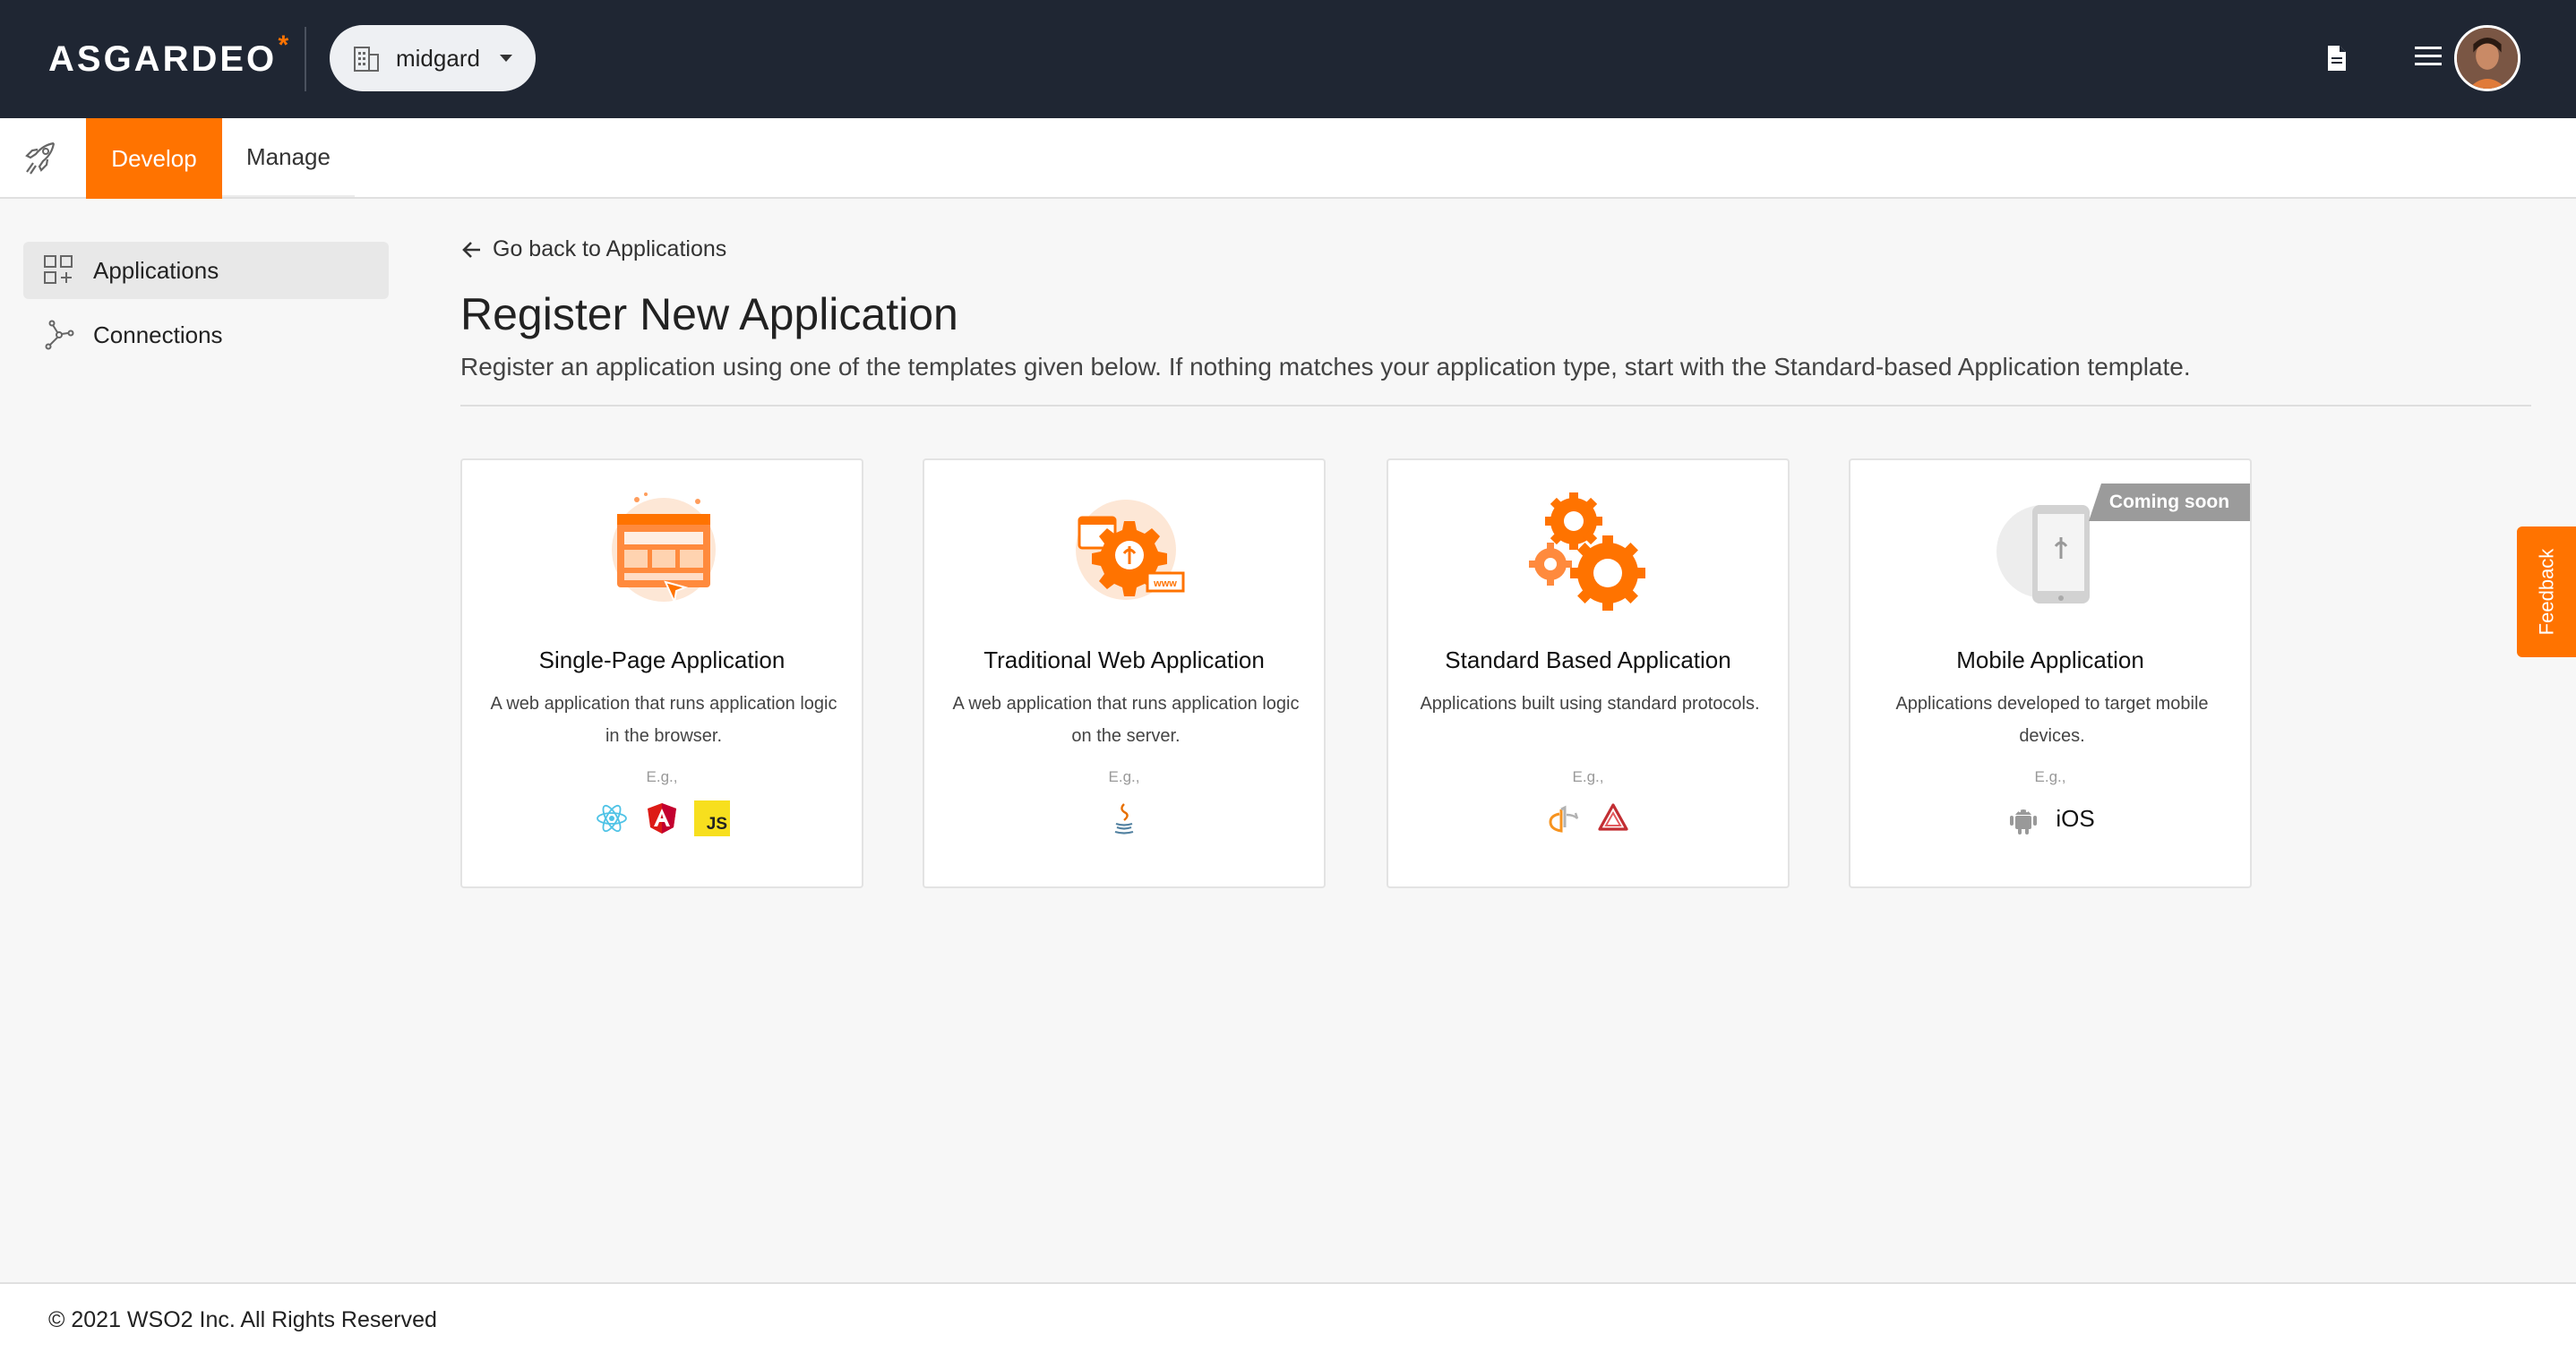  I want to click on card-tech-icons: JS, so click(662, 818).